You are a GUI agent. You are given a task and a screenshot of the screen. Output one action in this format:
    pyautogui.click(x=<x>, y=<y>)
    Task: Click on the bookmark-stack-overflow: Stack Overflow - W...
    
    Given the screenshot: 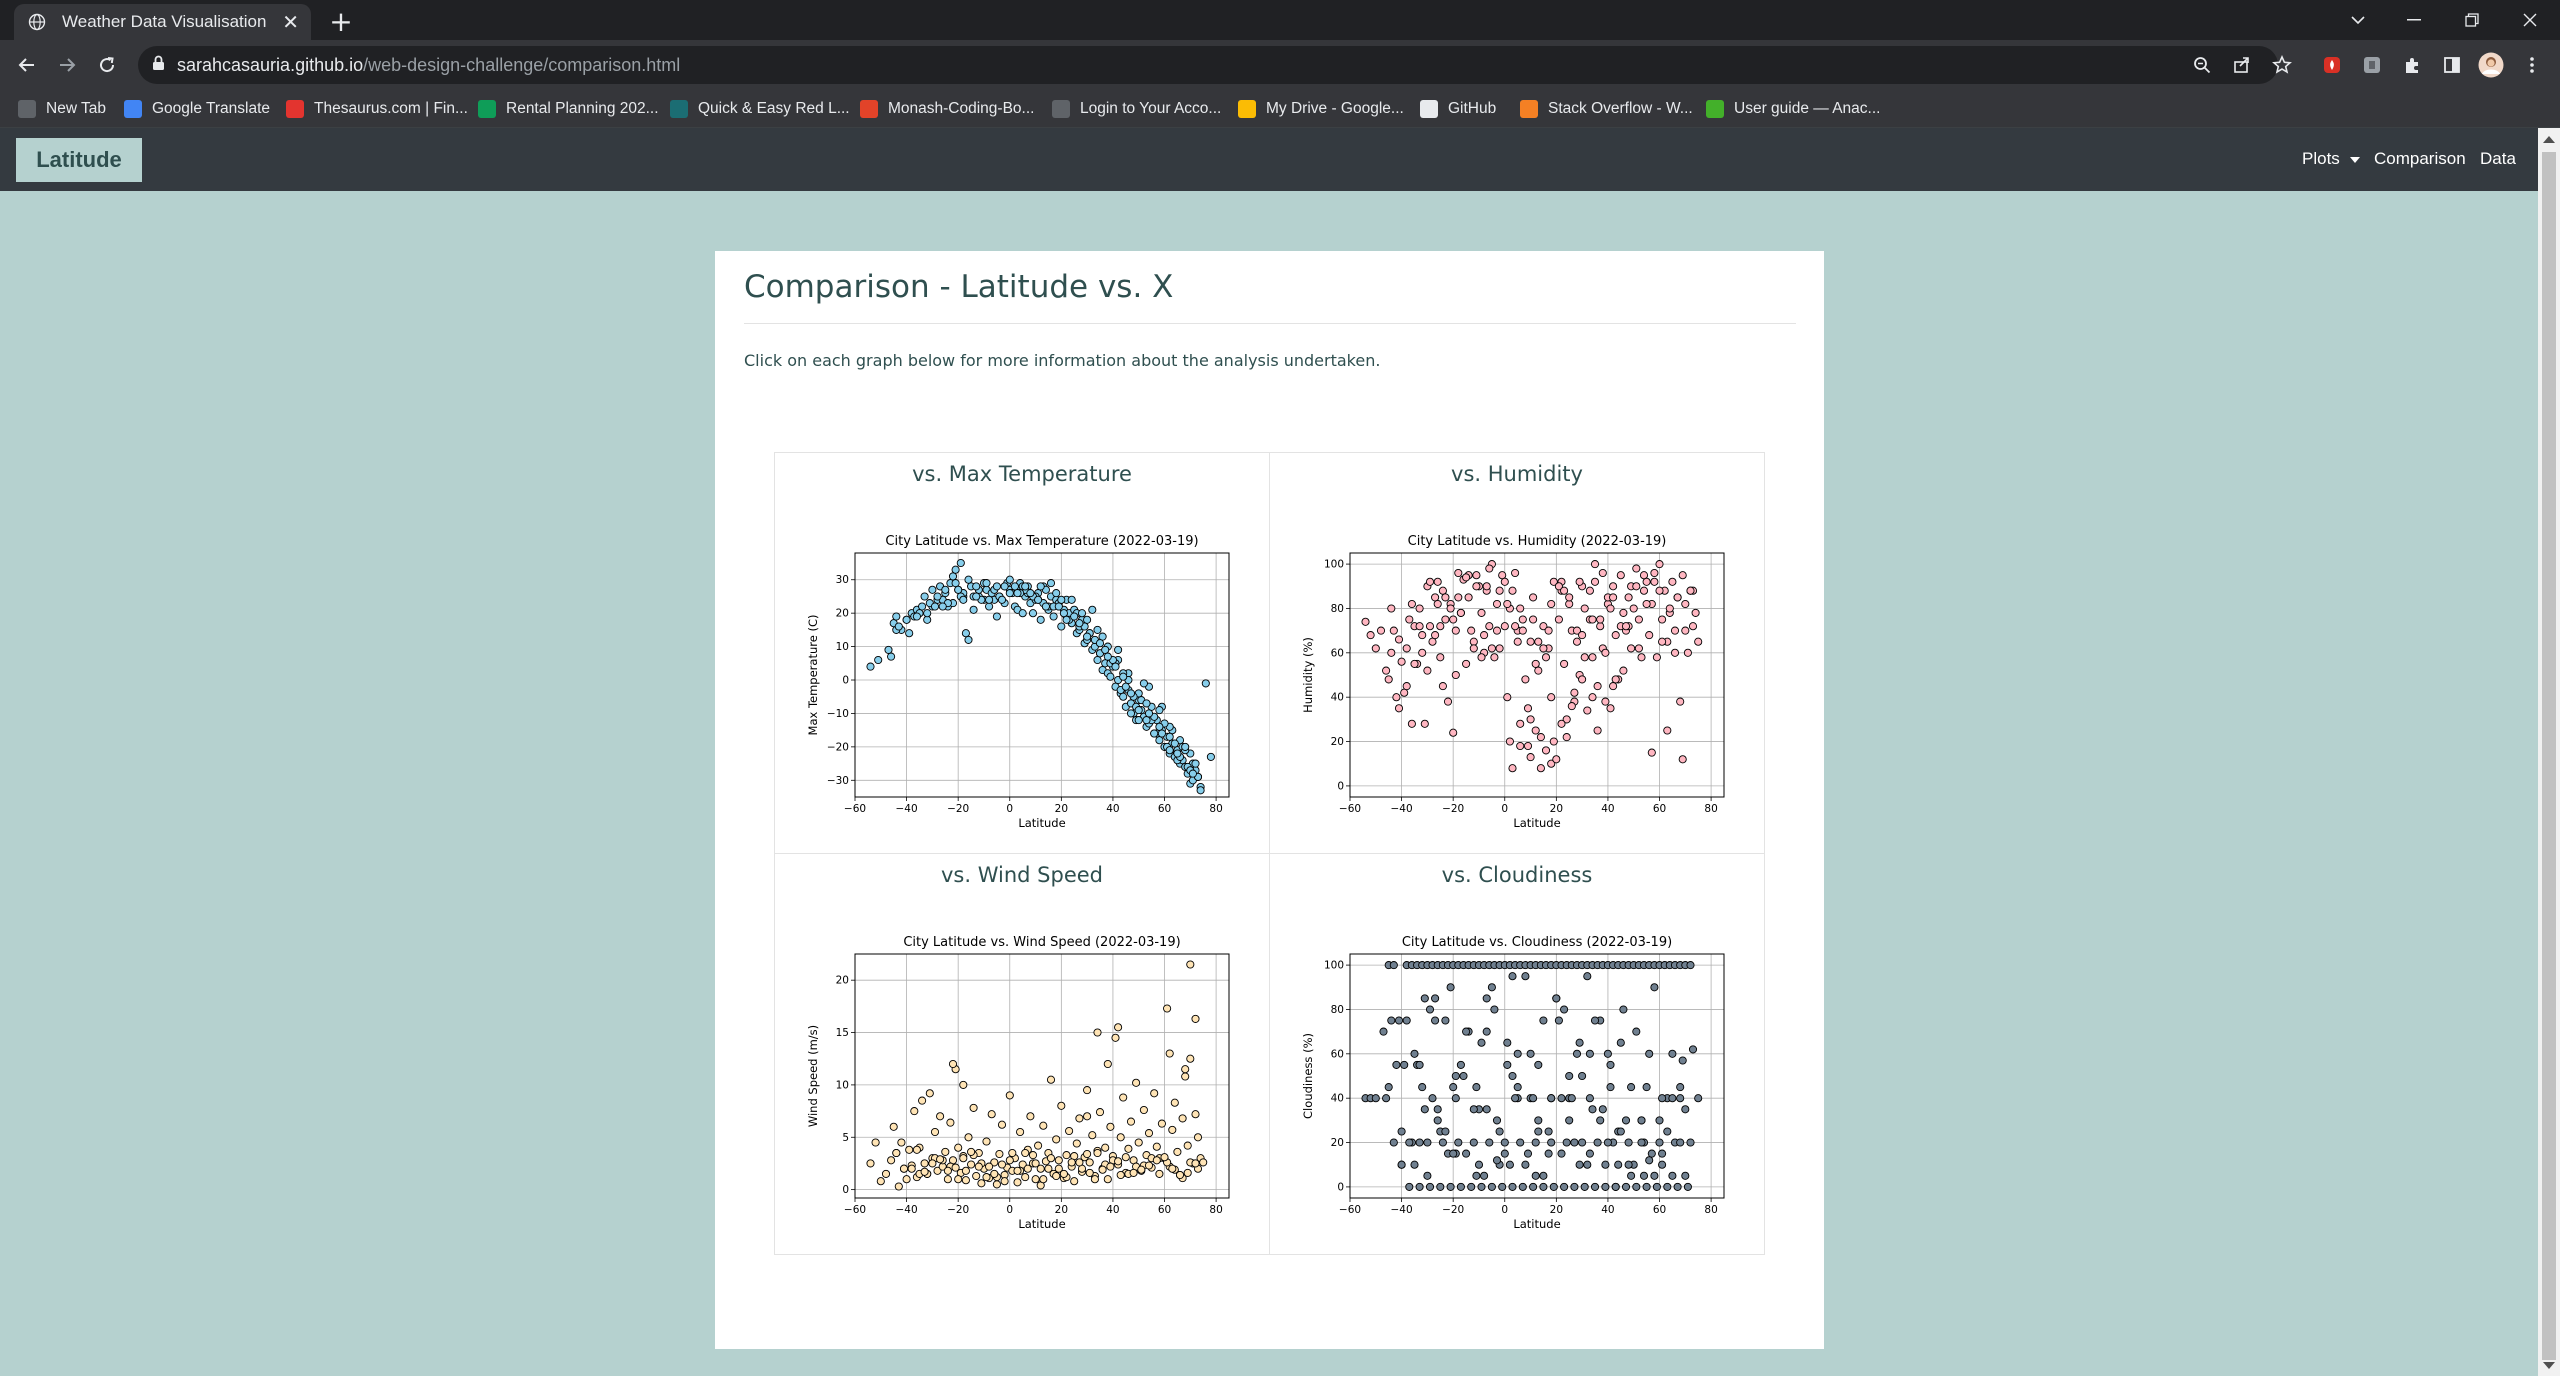 What is the action you would take?
    pyautogui.click(x=1606, y=109)
    